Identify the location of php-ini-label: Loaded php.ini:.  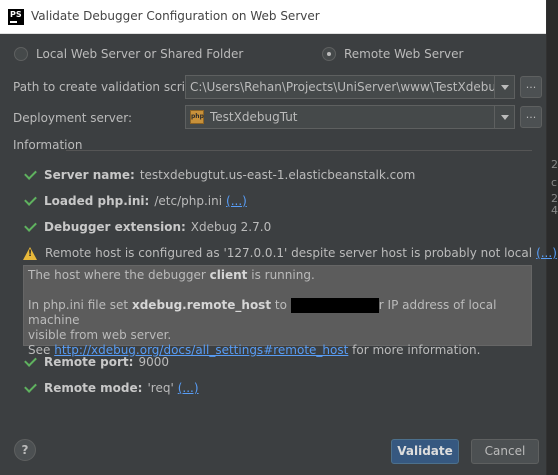
(97, 201).